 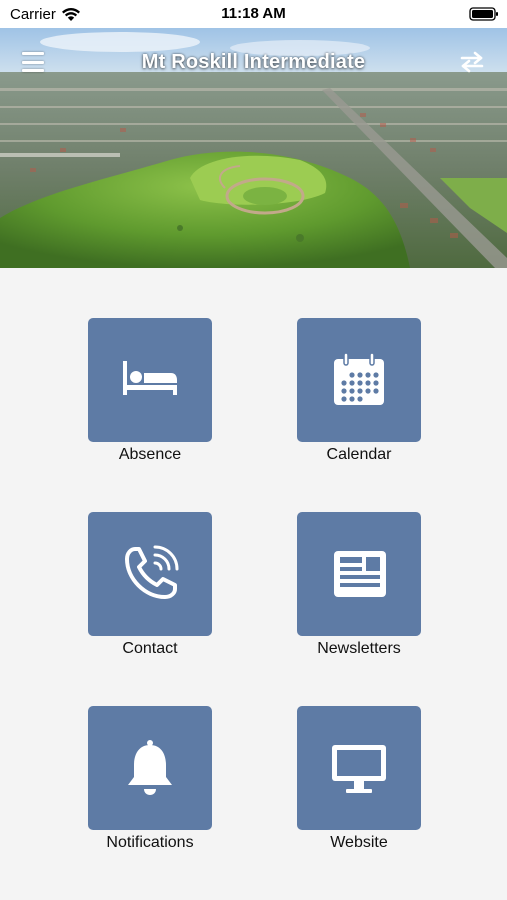 I want to click on website-tile-box, so click(x=359, y=768).